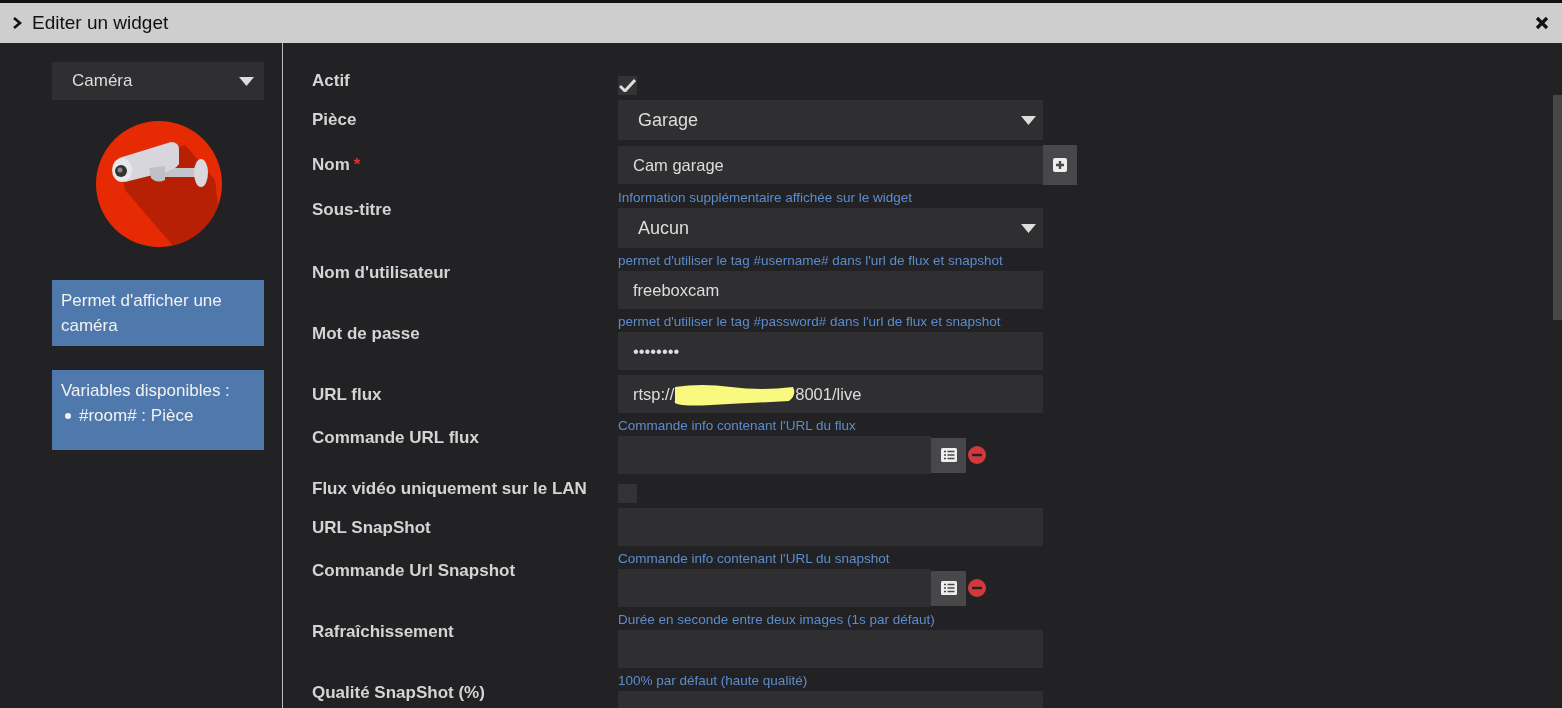 This screenshot has height=708, width=1562. Describe the element at coordinates (627, 85) in the screenshot. I see `checkbox` at that location.